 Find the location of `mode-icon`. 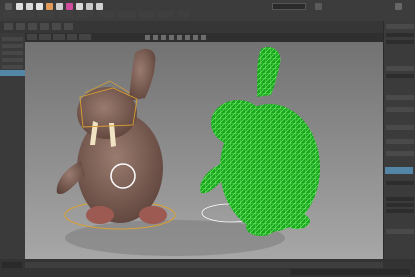

mode-icon is located at coordinates (8, 6).